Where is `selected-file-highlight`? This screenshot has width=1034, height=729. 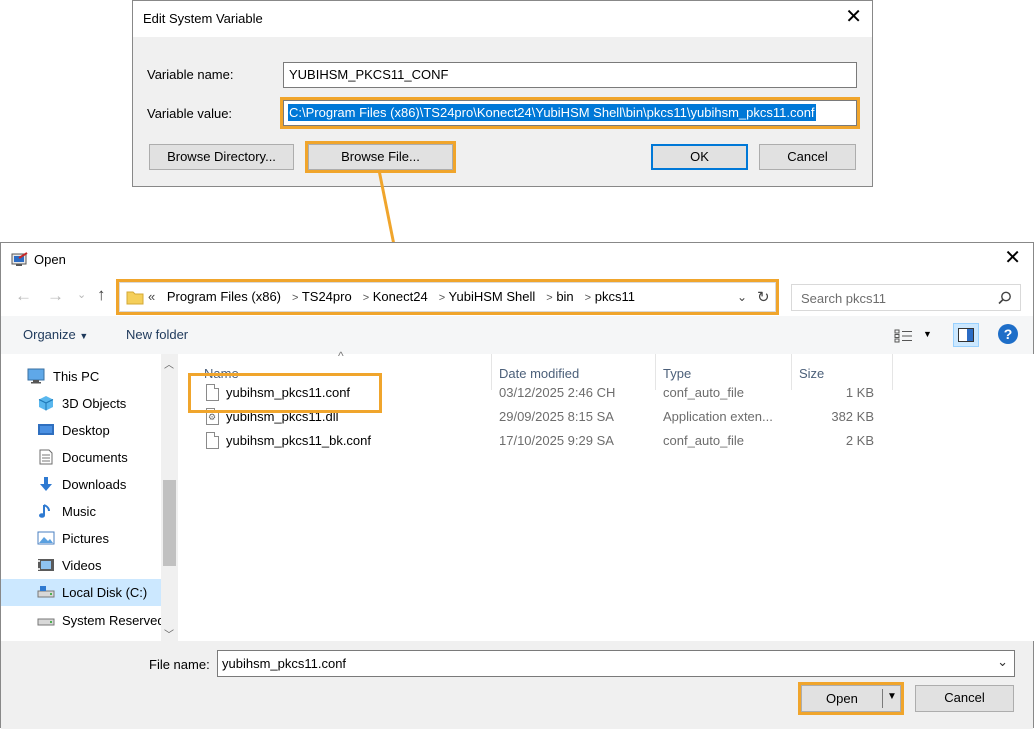
selected-file-highlight is located at coordinates (285, 393).